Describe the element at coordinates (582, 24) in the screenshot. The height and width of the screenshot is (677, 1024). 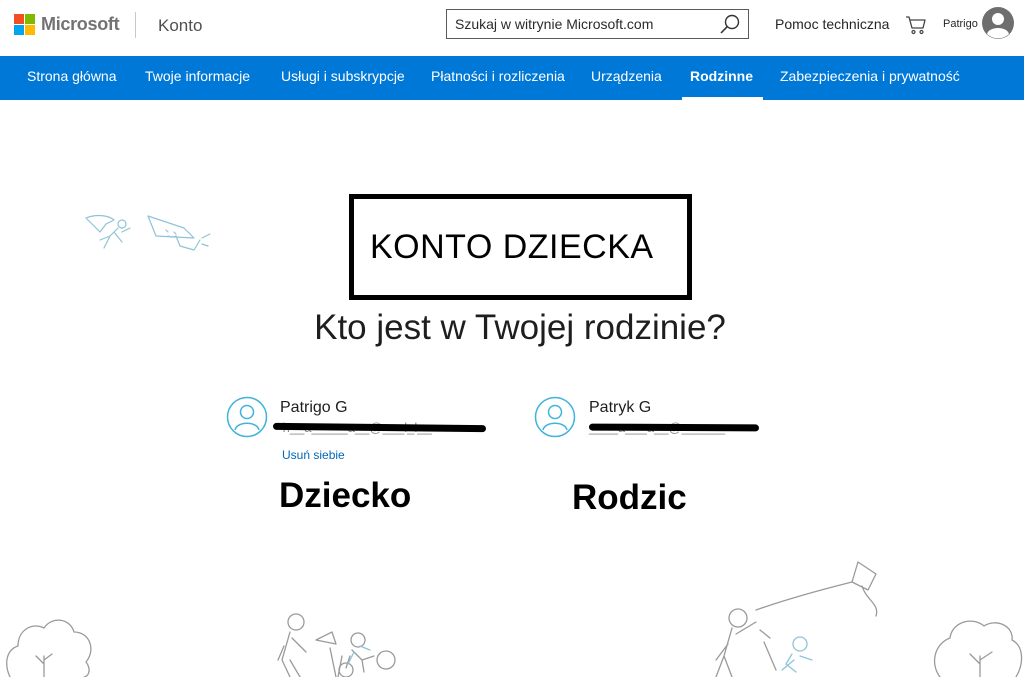
I see `search-input` at that location.